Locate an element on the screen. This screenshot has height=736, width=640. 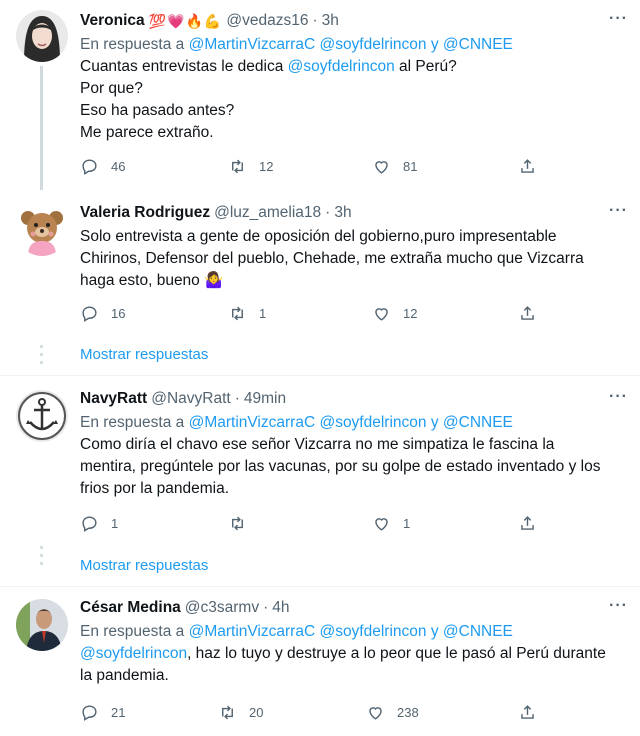
like-button: 238 is located at coordinates (392, 712).